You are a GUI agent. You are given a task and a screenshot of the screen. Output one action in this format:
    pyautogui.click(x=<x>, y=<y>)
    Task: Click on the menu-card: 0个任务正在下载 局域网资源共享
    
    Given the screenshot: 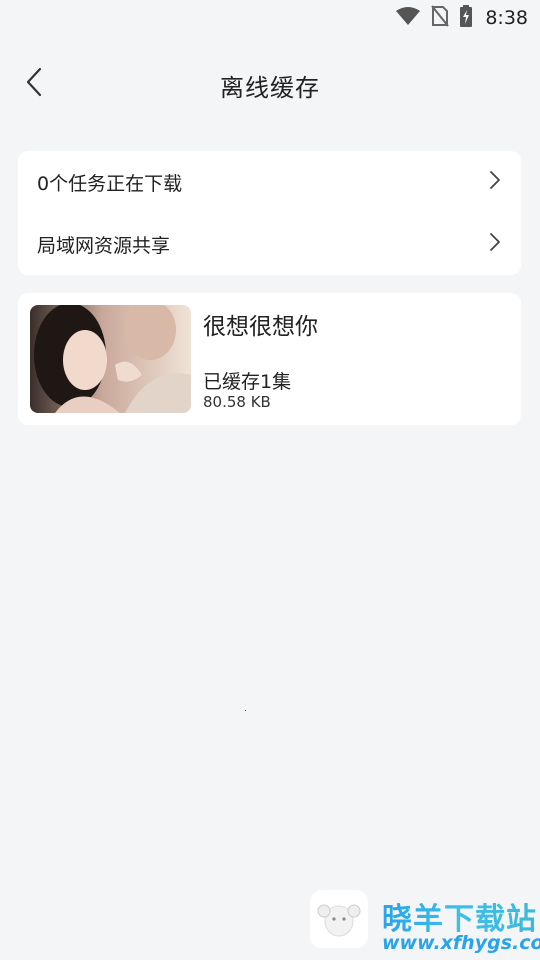 What is the action you would take?
    pyautogui.click(x=269, y=213)
    